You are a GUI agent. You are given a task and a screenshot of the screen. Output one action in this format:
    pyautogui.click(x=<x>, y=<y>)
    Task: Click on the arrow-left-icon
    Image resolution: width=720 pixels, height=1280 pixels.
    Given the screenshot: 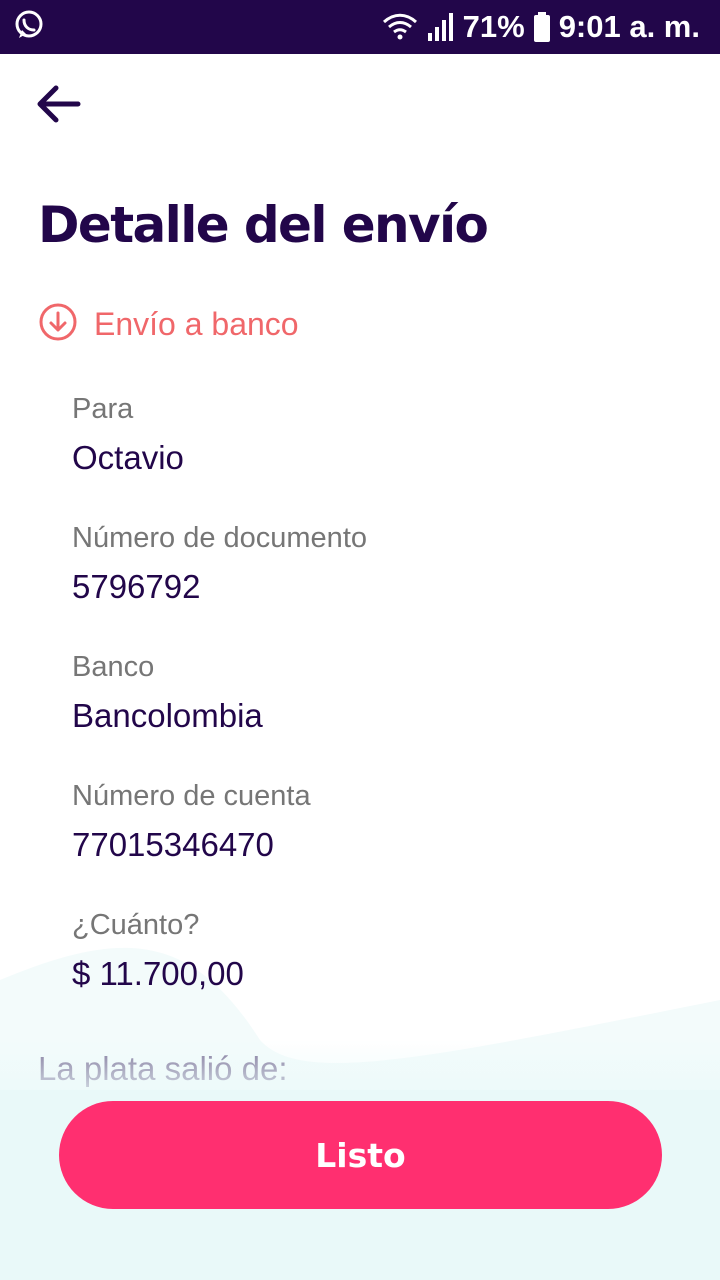 What is the action you would take?
    pyautogui.click(x=58, y=106)
    